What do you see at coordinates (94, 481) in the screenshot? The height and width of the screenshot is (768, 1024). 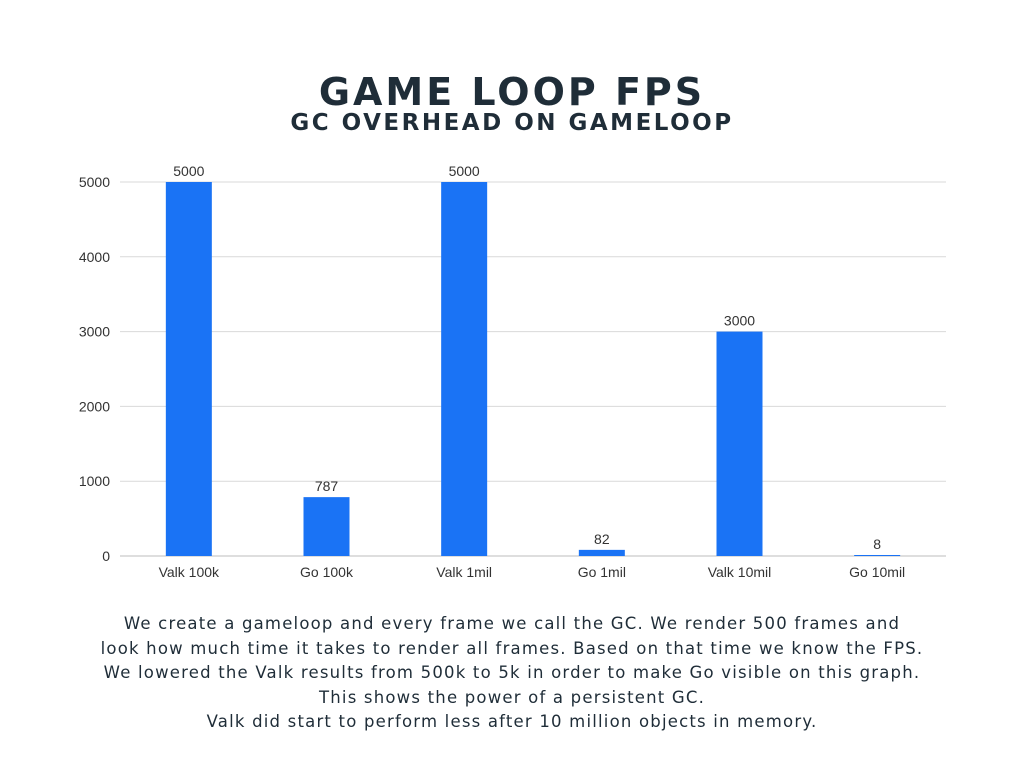 I see `y-tick-label: 1000` at bounding box center [94, 481].